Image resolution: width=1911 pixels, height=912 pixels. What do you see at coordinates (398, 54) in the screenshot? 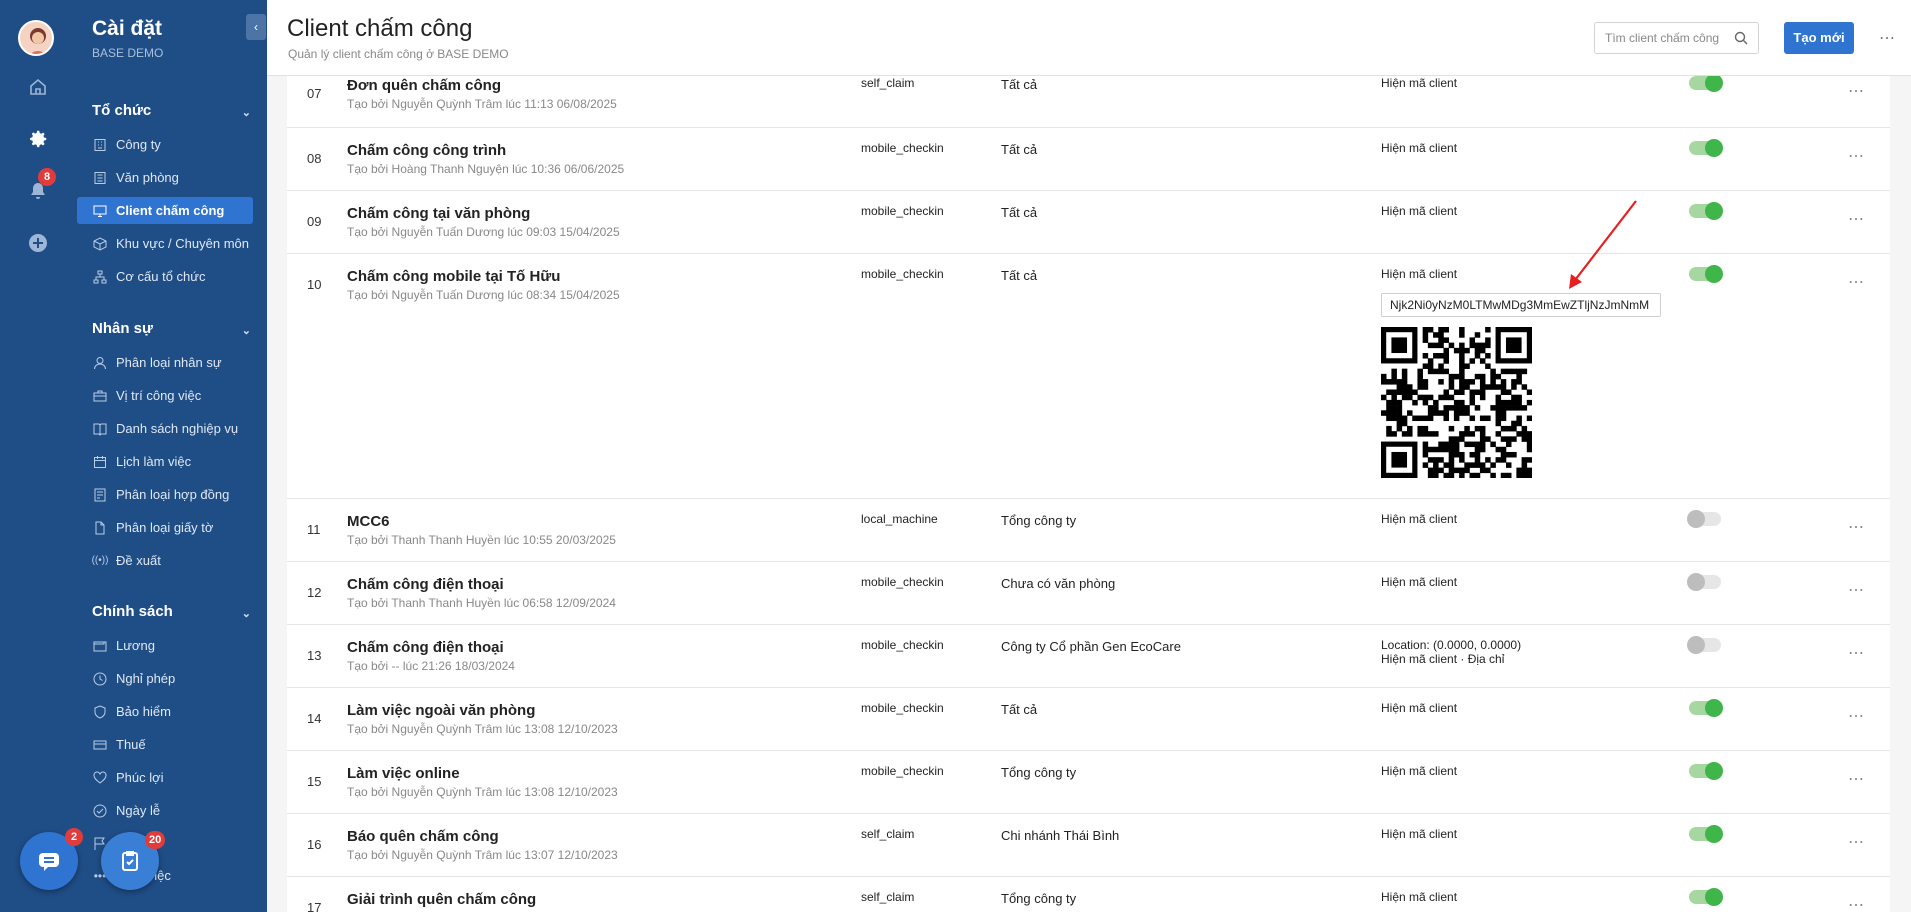
I see `page-subtitle: Quản lý client chấm công ở BASE DEMO` at bounding box center [398, 54].